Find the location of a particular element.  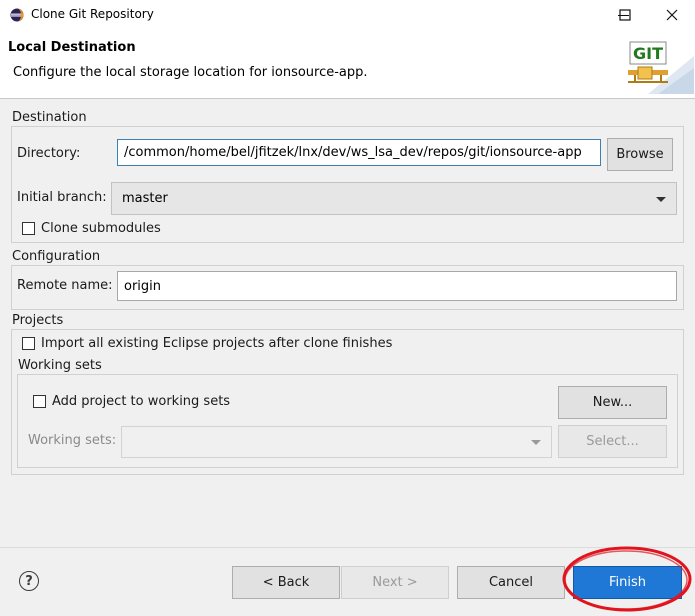

initial-branch-select: master is located at coordinates (394, 198).